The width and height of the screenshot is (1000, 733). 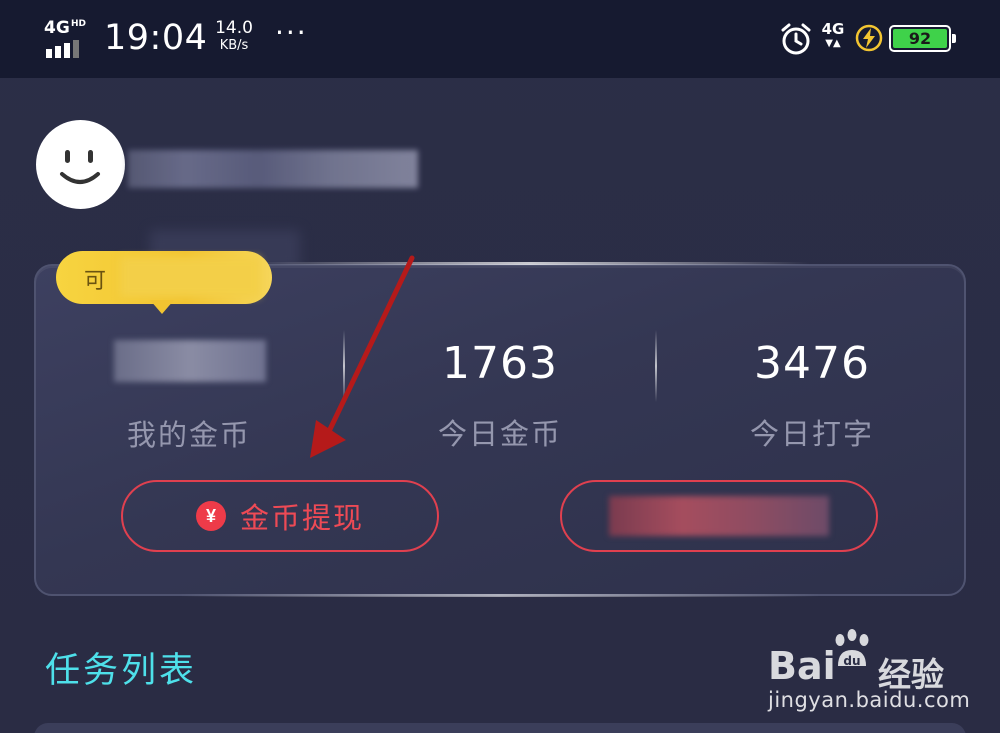 I want to click on network-speed-value: 14.0, so click(x=234, y=28).